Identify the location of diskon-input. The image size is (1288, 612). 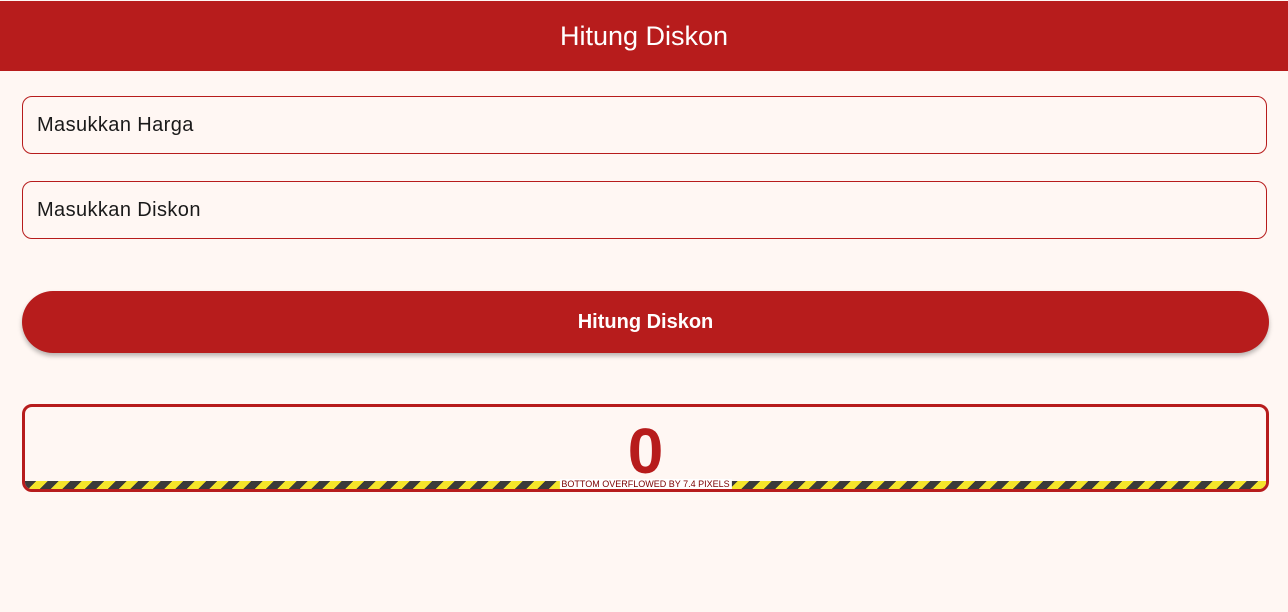
(644, 210).